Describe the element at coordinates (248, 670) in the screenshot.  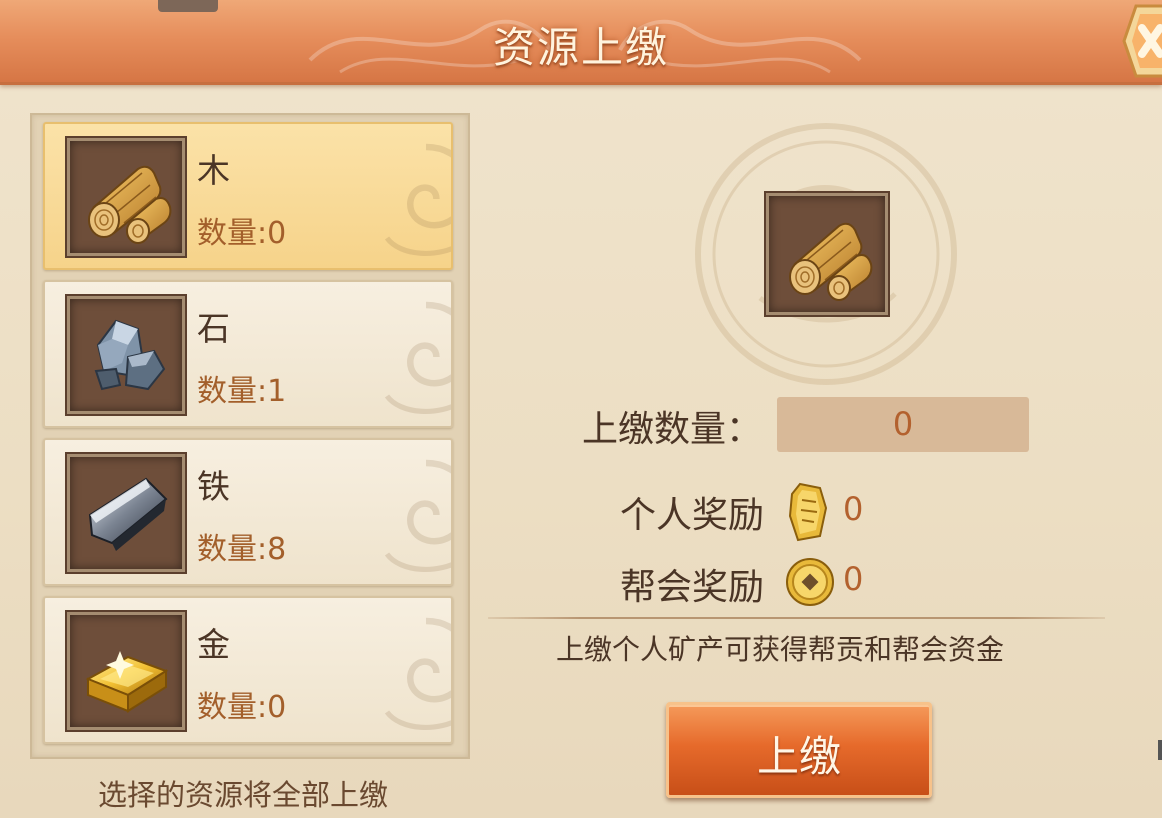
I see `resource-item-gold: 金 数量:0` at that location.